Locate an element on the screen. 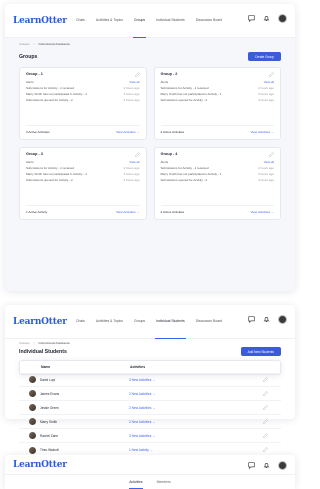 Image resolution: width=320 pixels, height=489 pixels. alert-text: Submissions for Activity - 1 received is located at coordinates (184, 88).